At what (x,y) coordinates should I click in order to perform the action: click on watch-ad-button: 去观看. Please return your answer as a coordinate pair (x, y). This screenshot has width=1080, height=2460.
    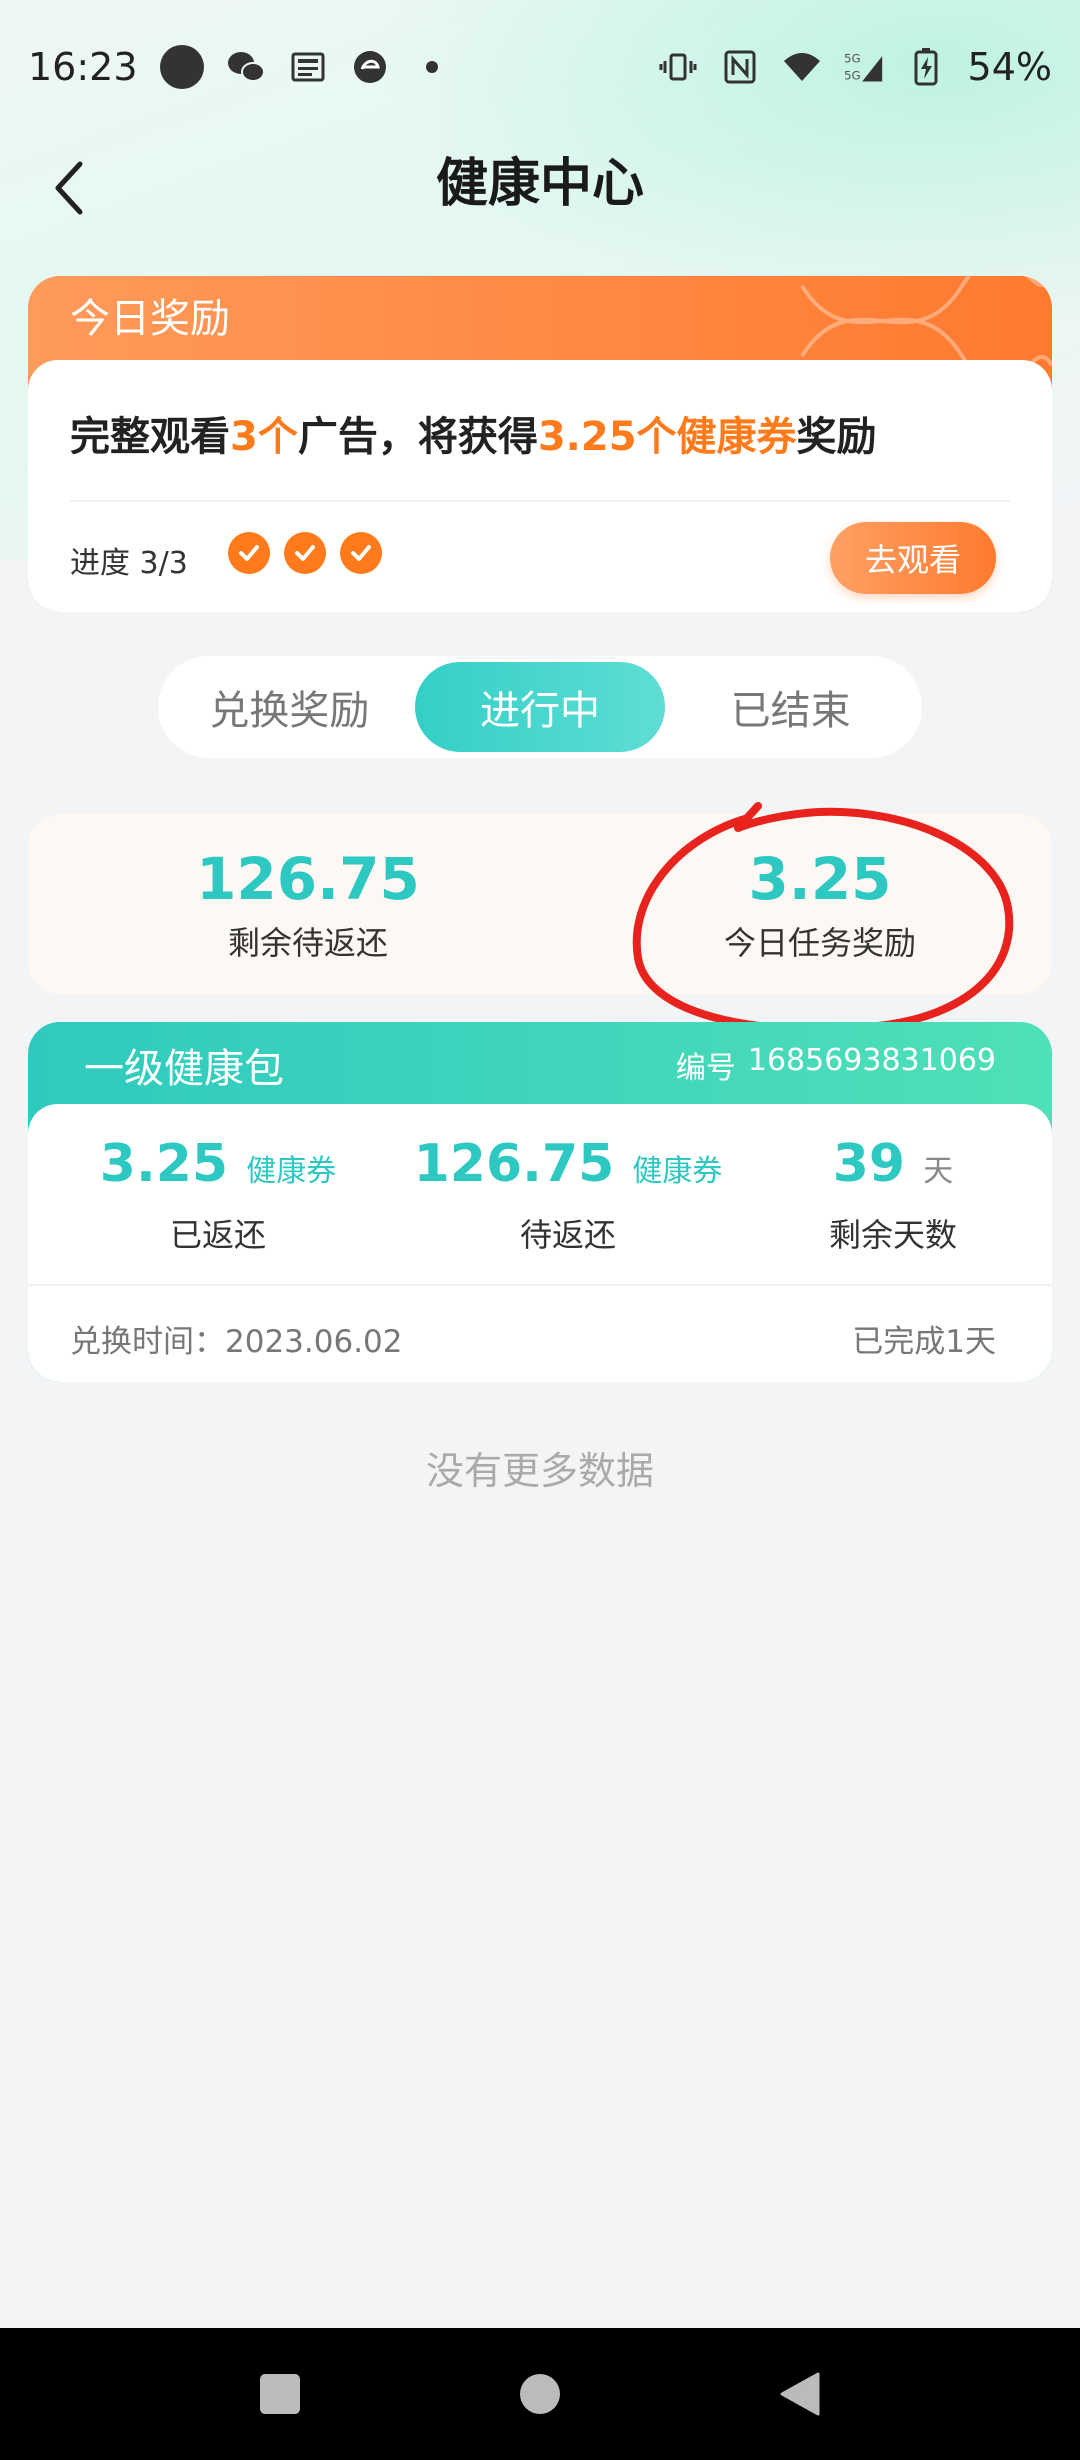
    Looking at the image, I should click on (913, 558).